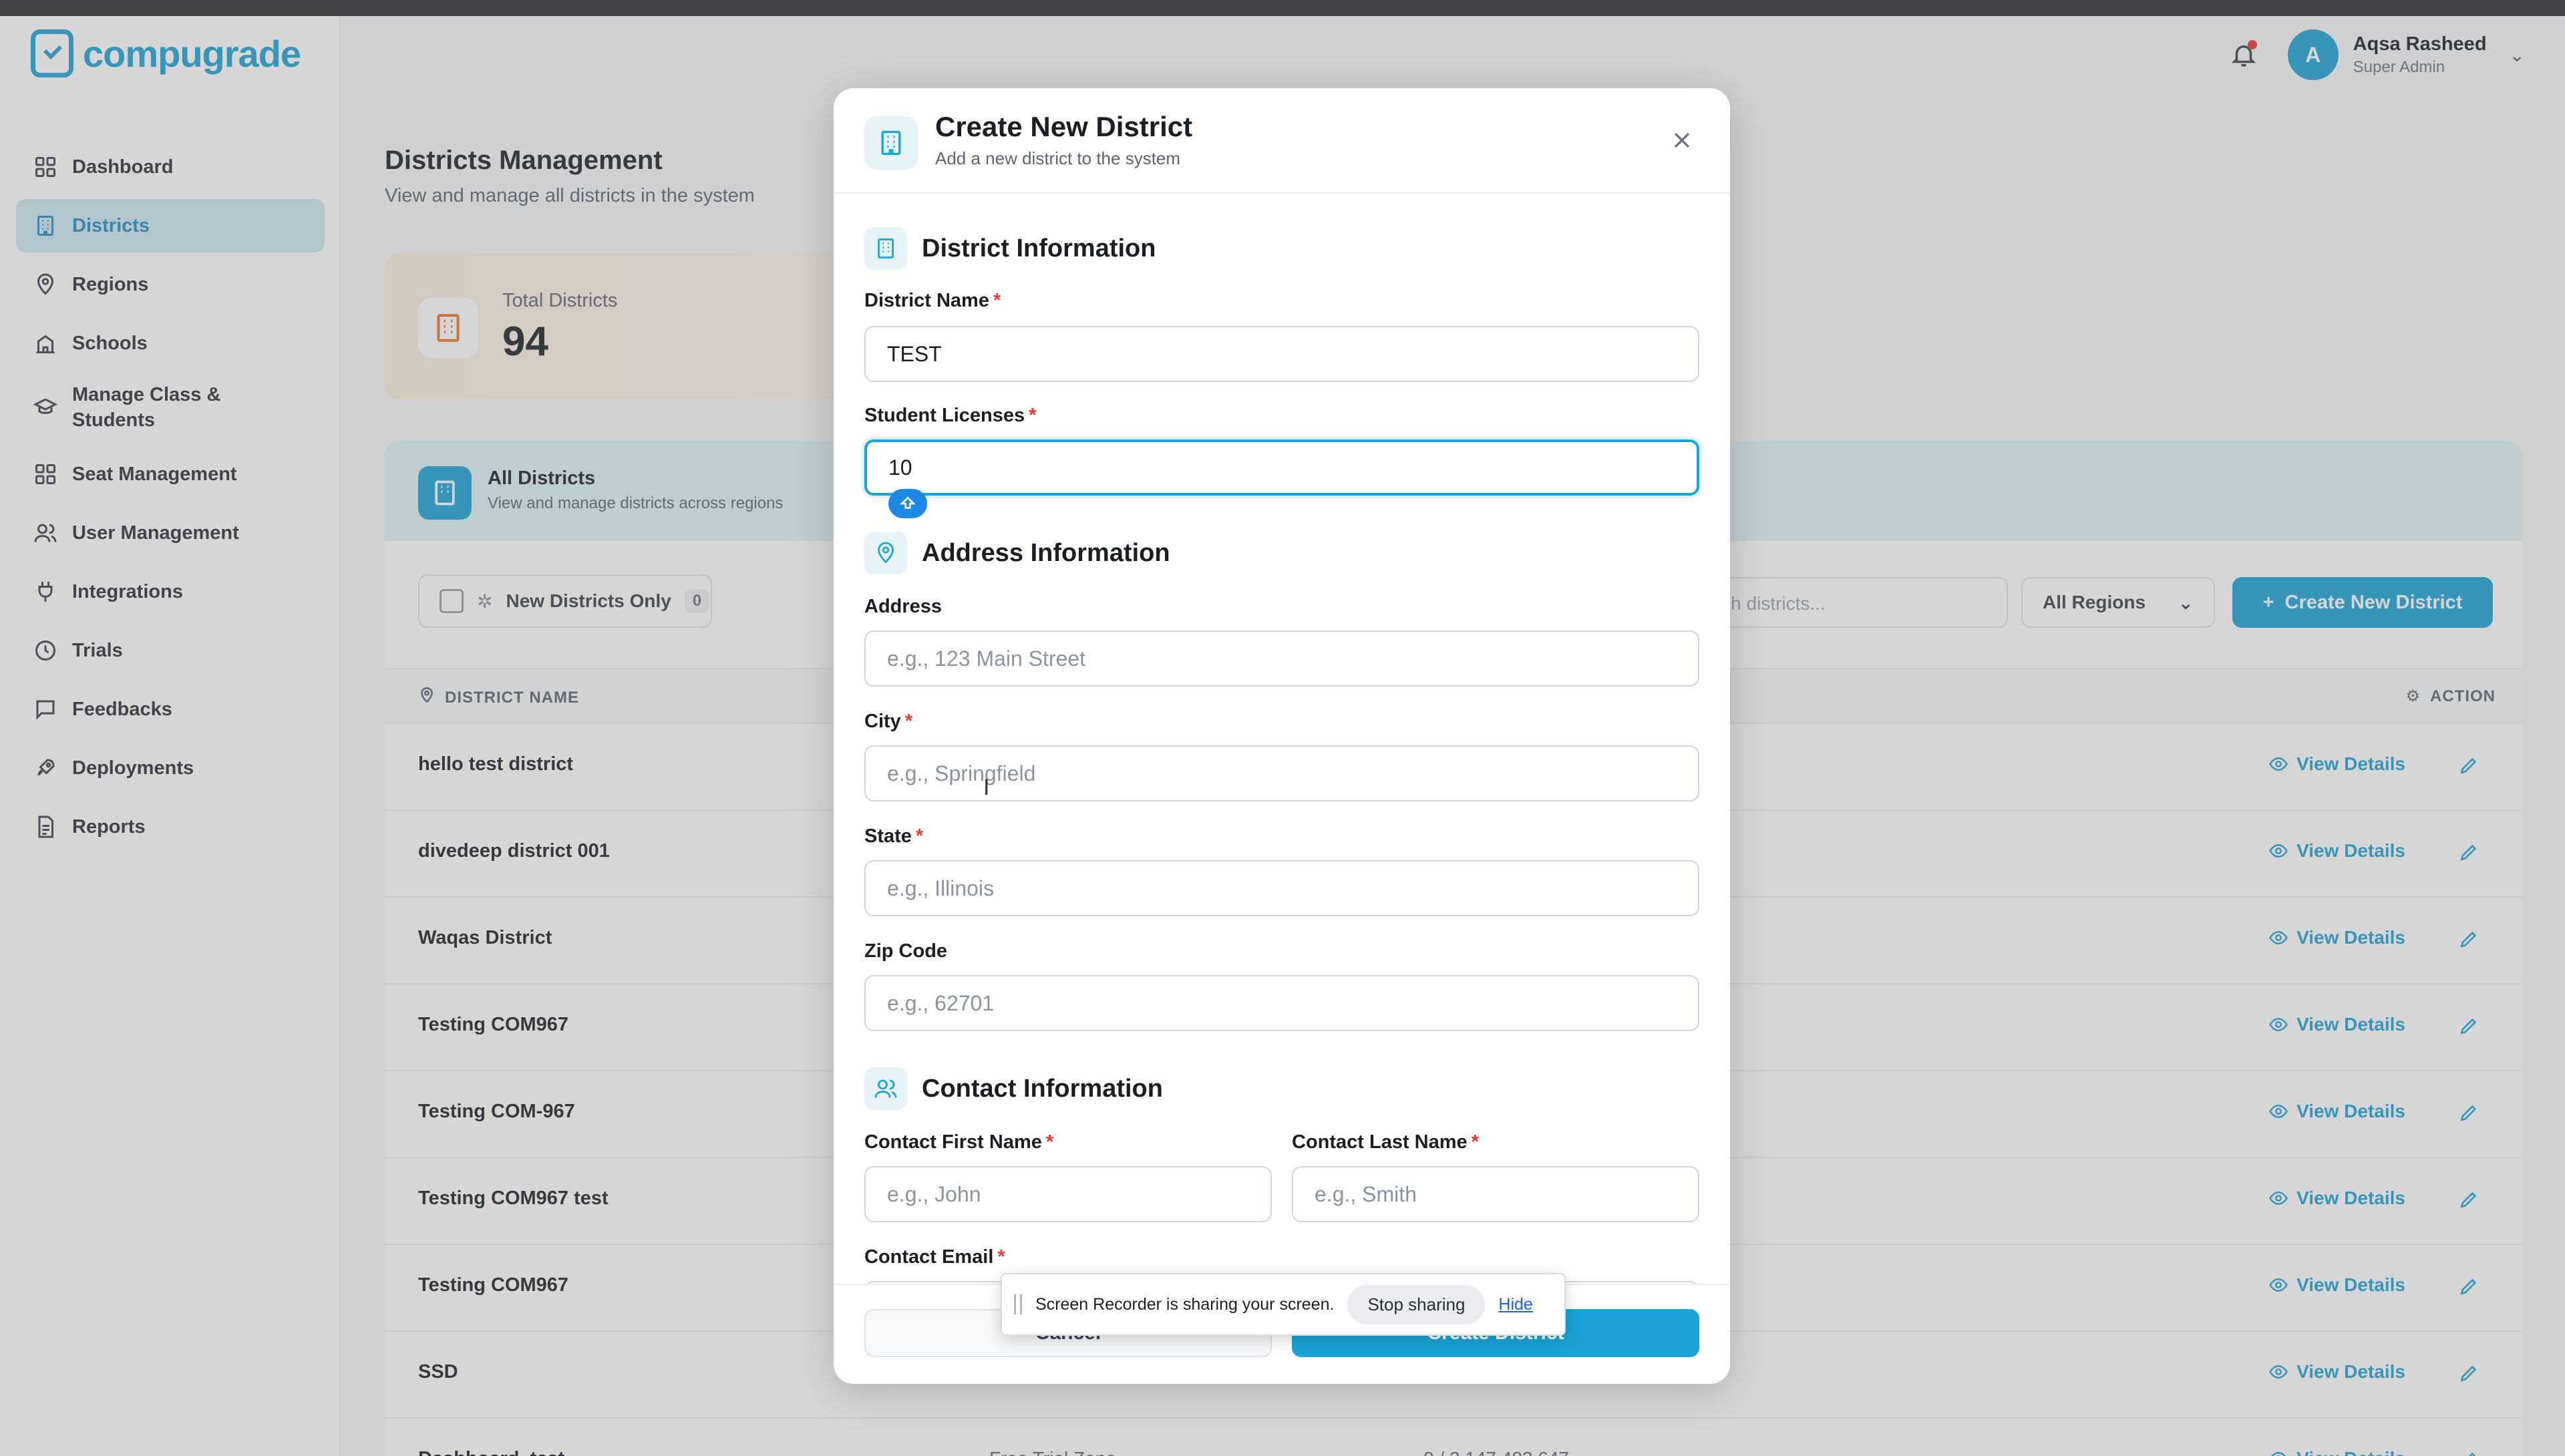 This screenshot has height=1456, width=2565. What do you see at coordinates (1495, 1194) in the screenshot?
I see `contact-last-name-input` at bounding box center [1495, 1194].